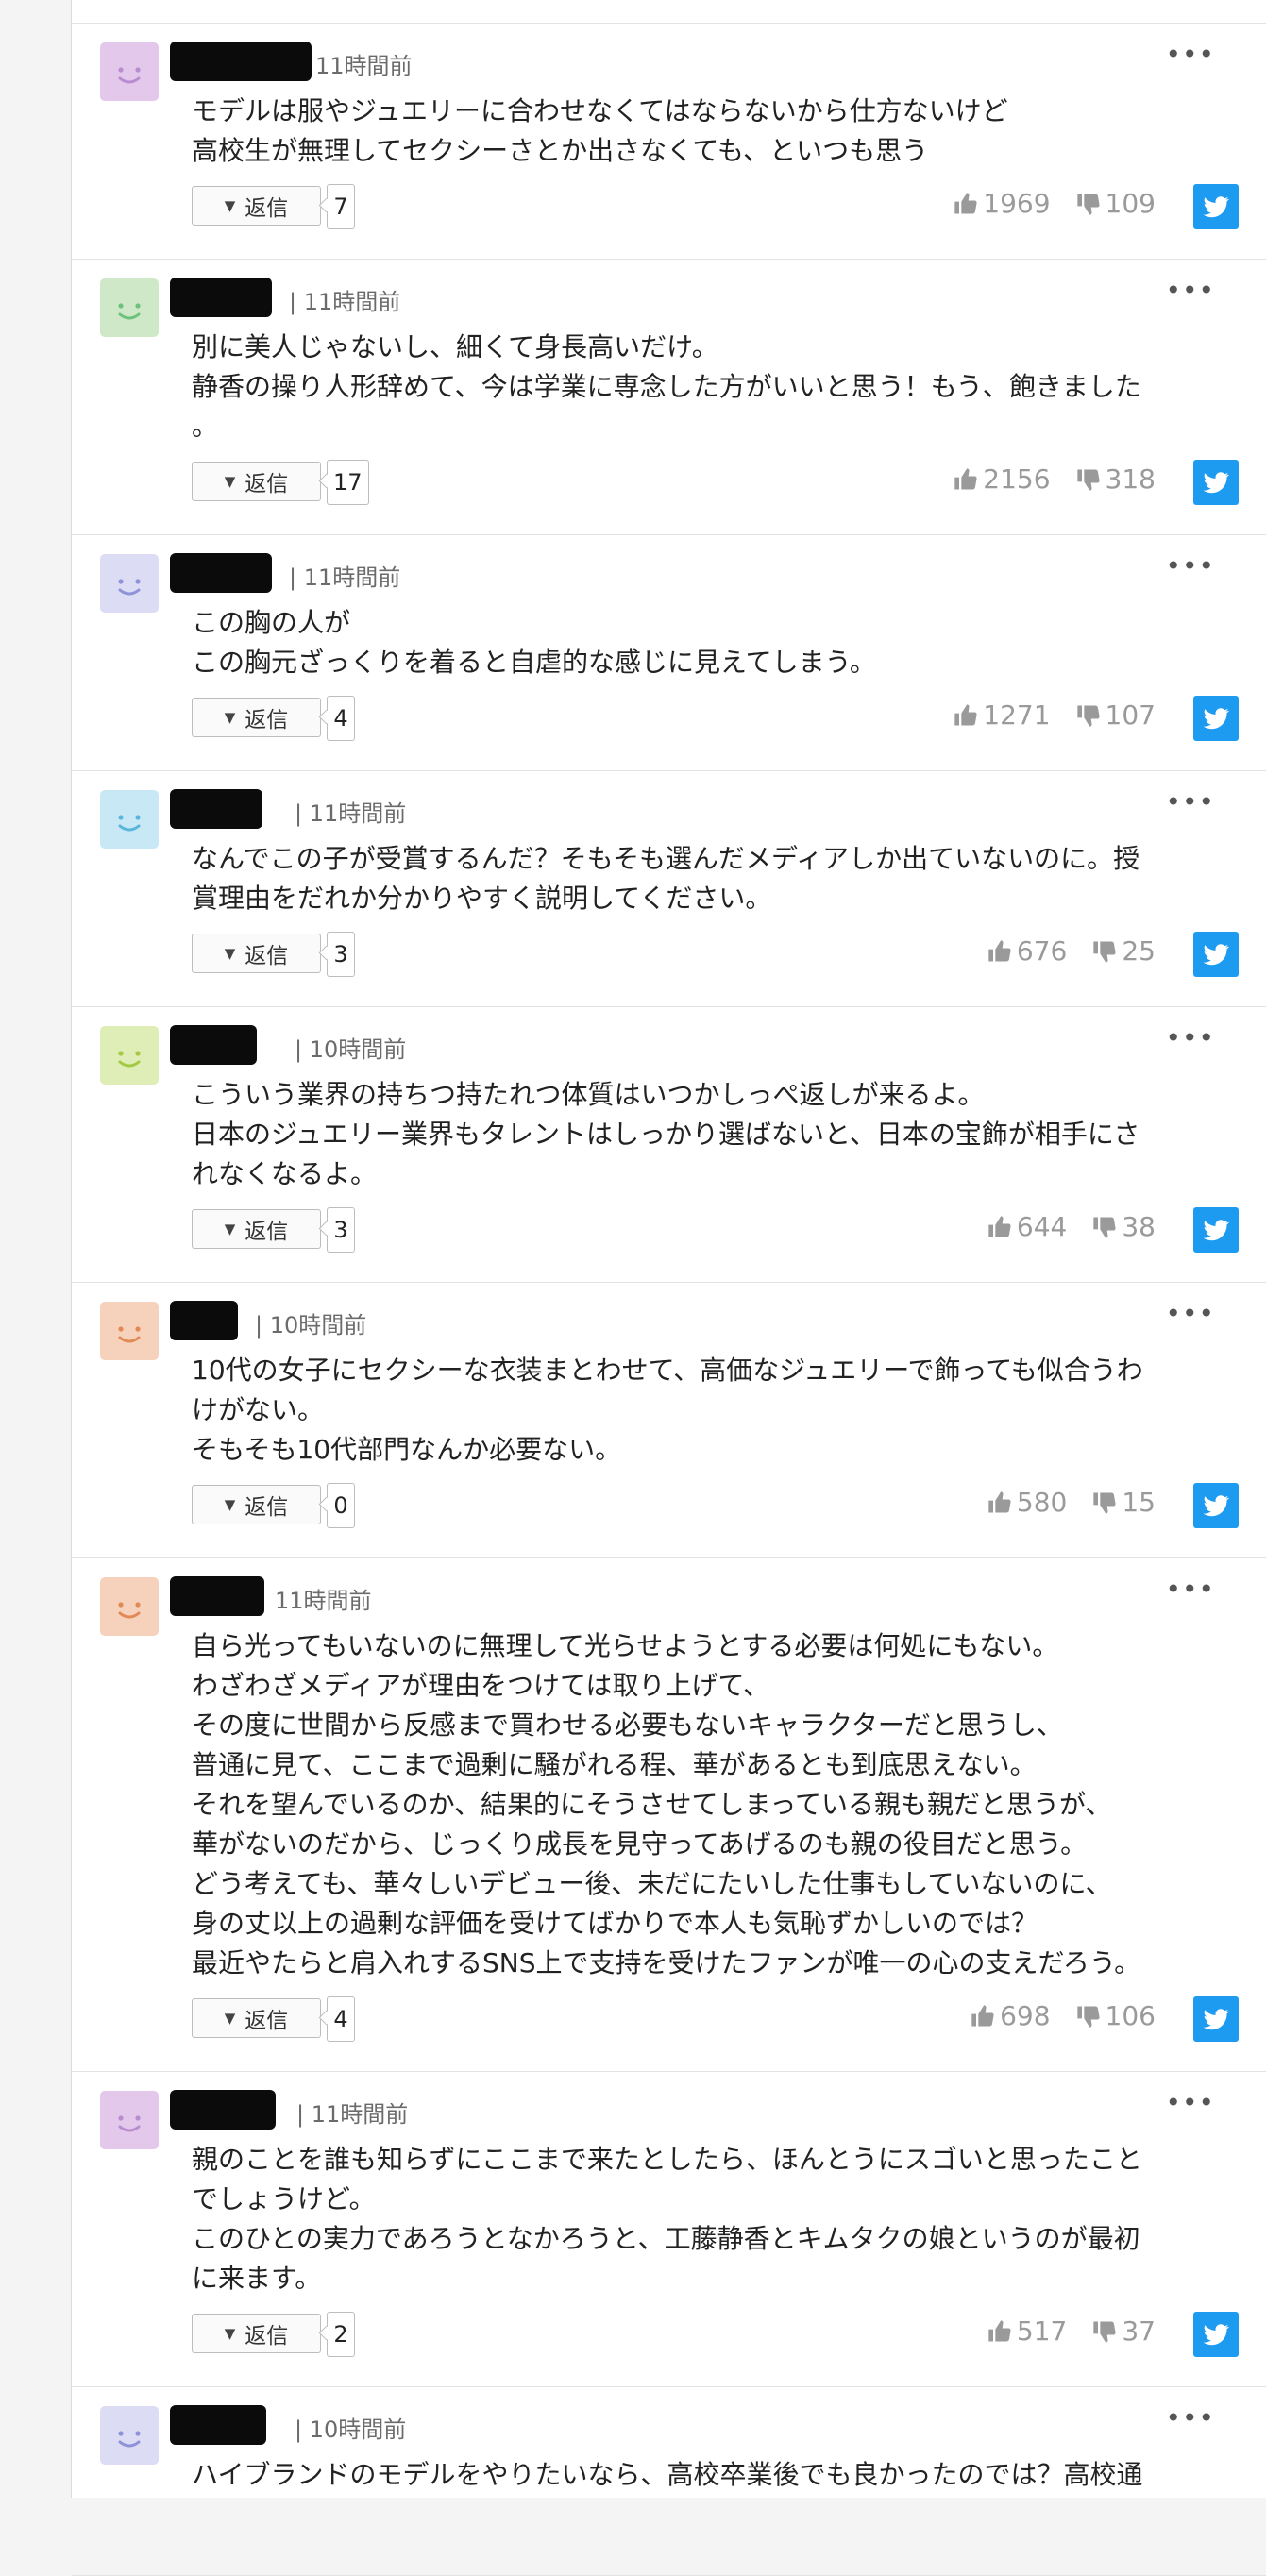  Describe the element at coordinates (1002, 204) in the screenshot. I see `like-button: 1969` at that location.